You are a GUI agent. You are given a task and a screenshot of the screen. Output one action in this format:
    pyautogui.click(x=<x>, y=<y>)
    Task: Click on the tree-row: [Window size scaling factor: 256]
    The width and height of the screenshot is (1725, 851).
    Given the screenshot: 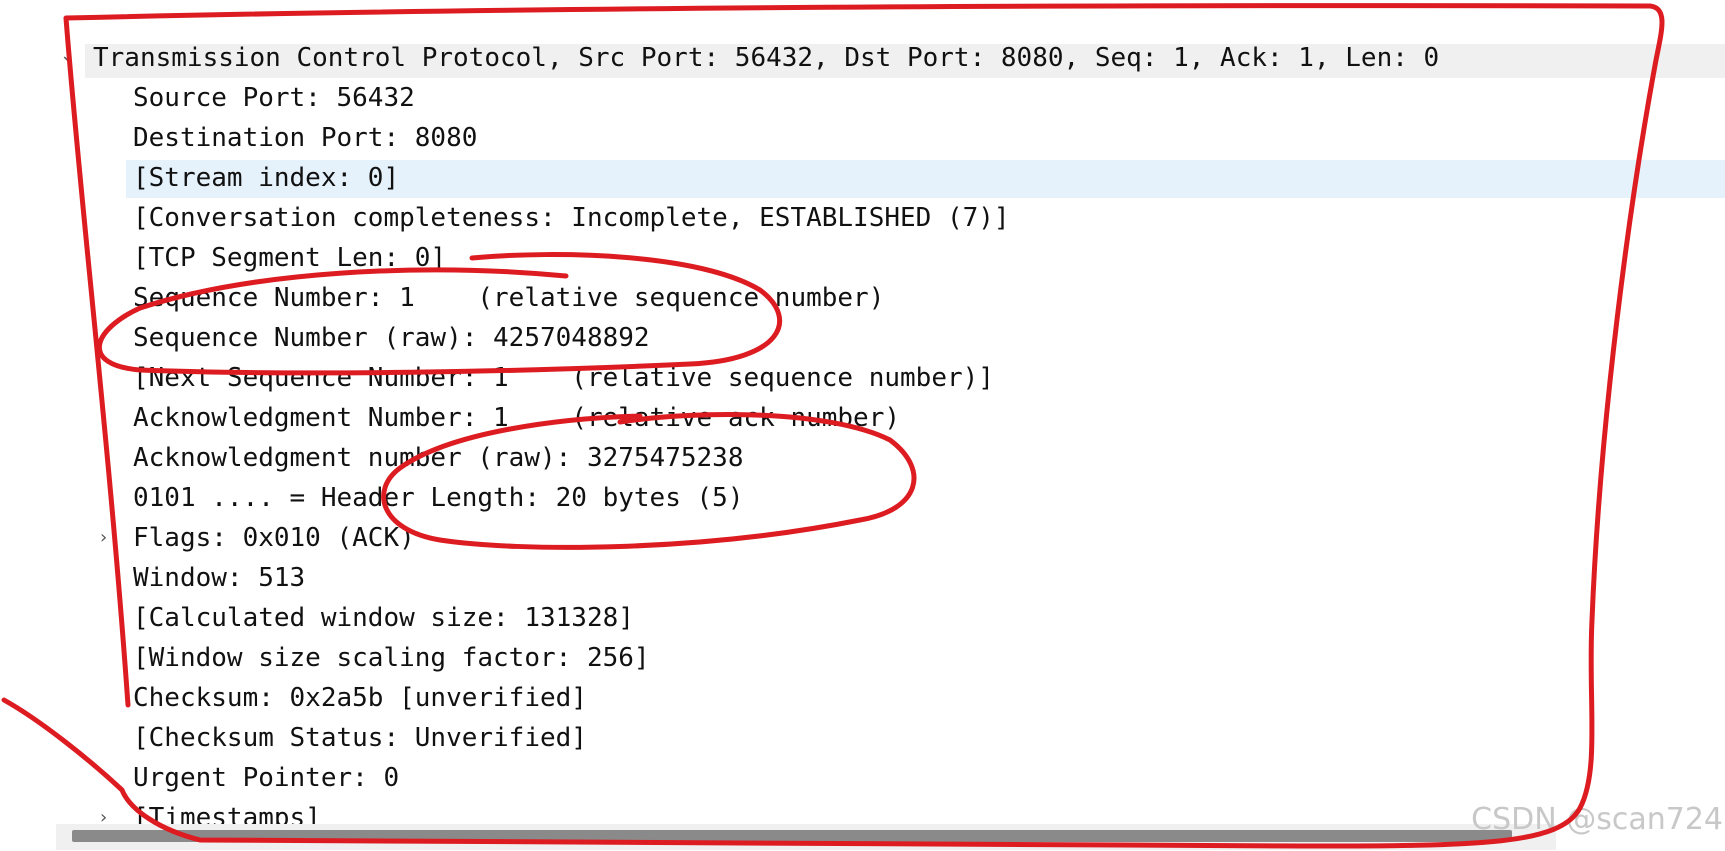 What is the action you would take?
    pyautogui.click(x=862, y=658)
    